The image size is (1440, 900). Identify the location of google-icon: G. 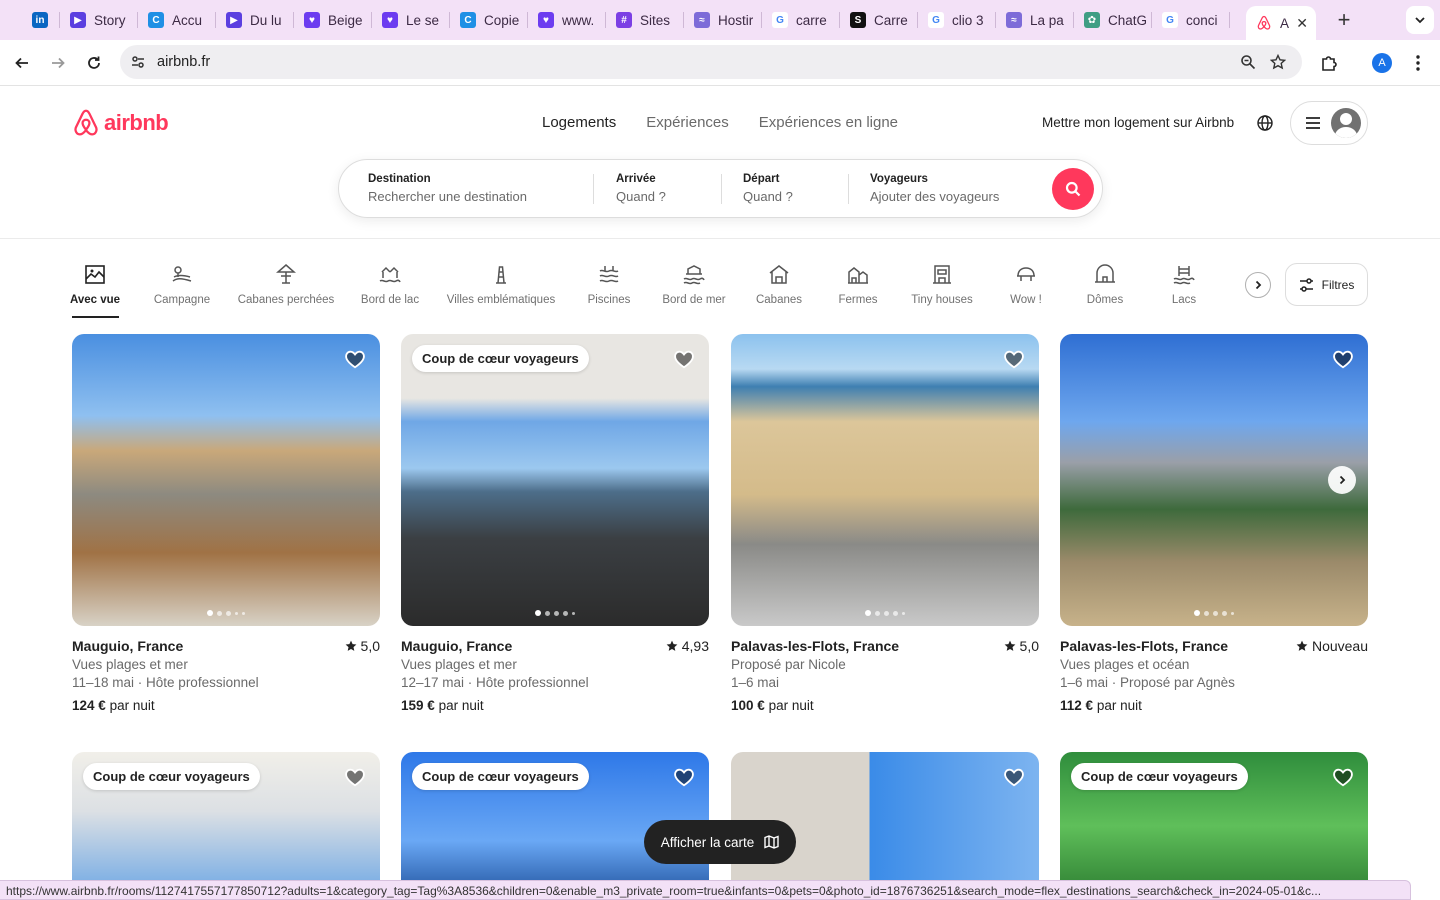
(780, 20).